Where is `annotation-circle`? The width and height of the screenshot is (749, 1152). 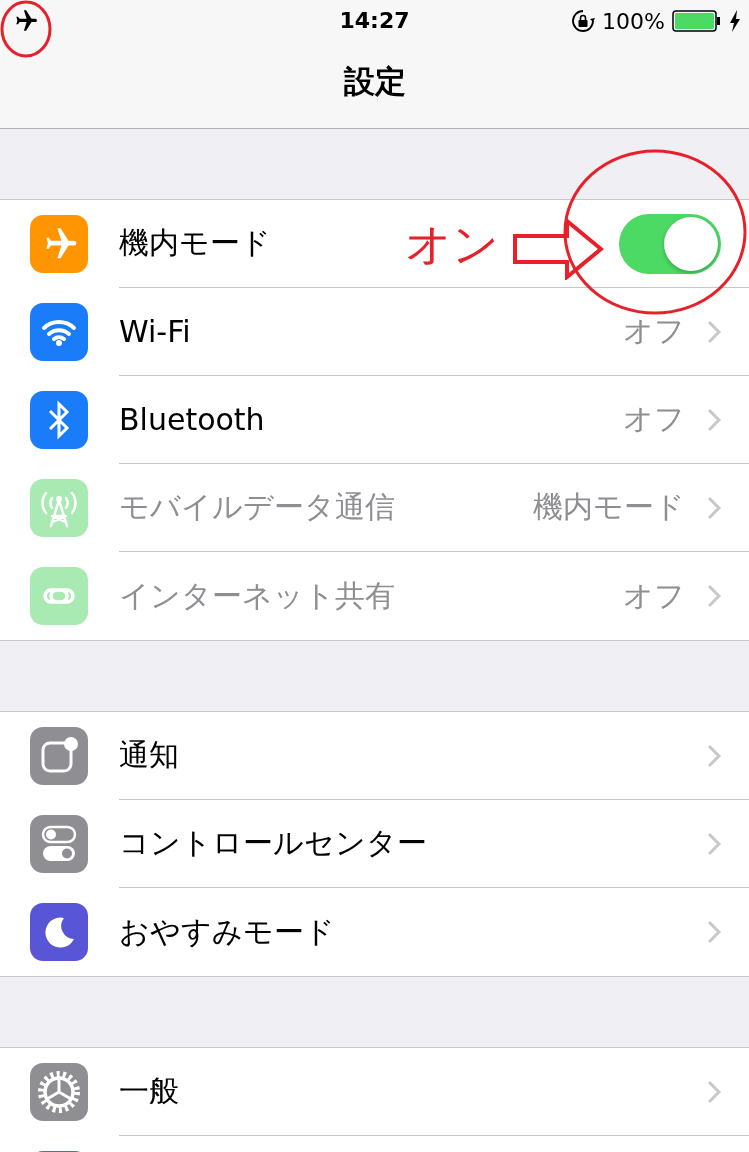
annotation-circle is located at coordinates (27, 29).